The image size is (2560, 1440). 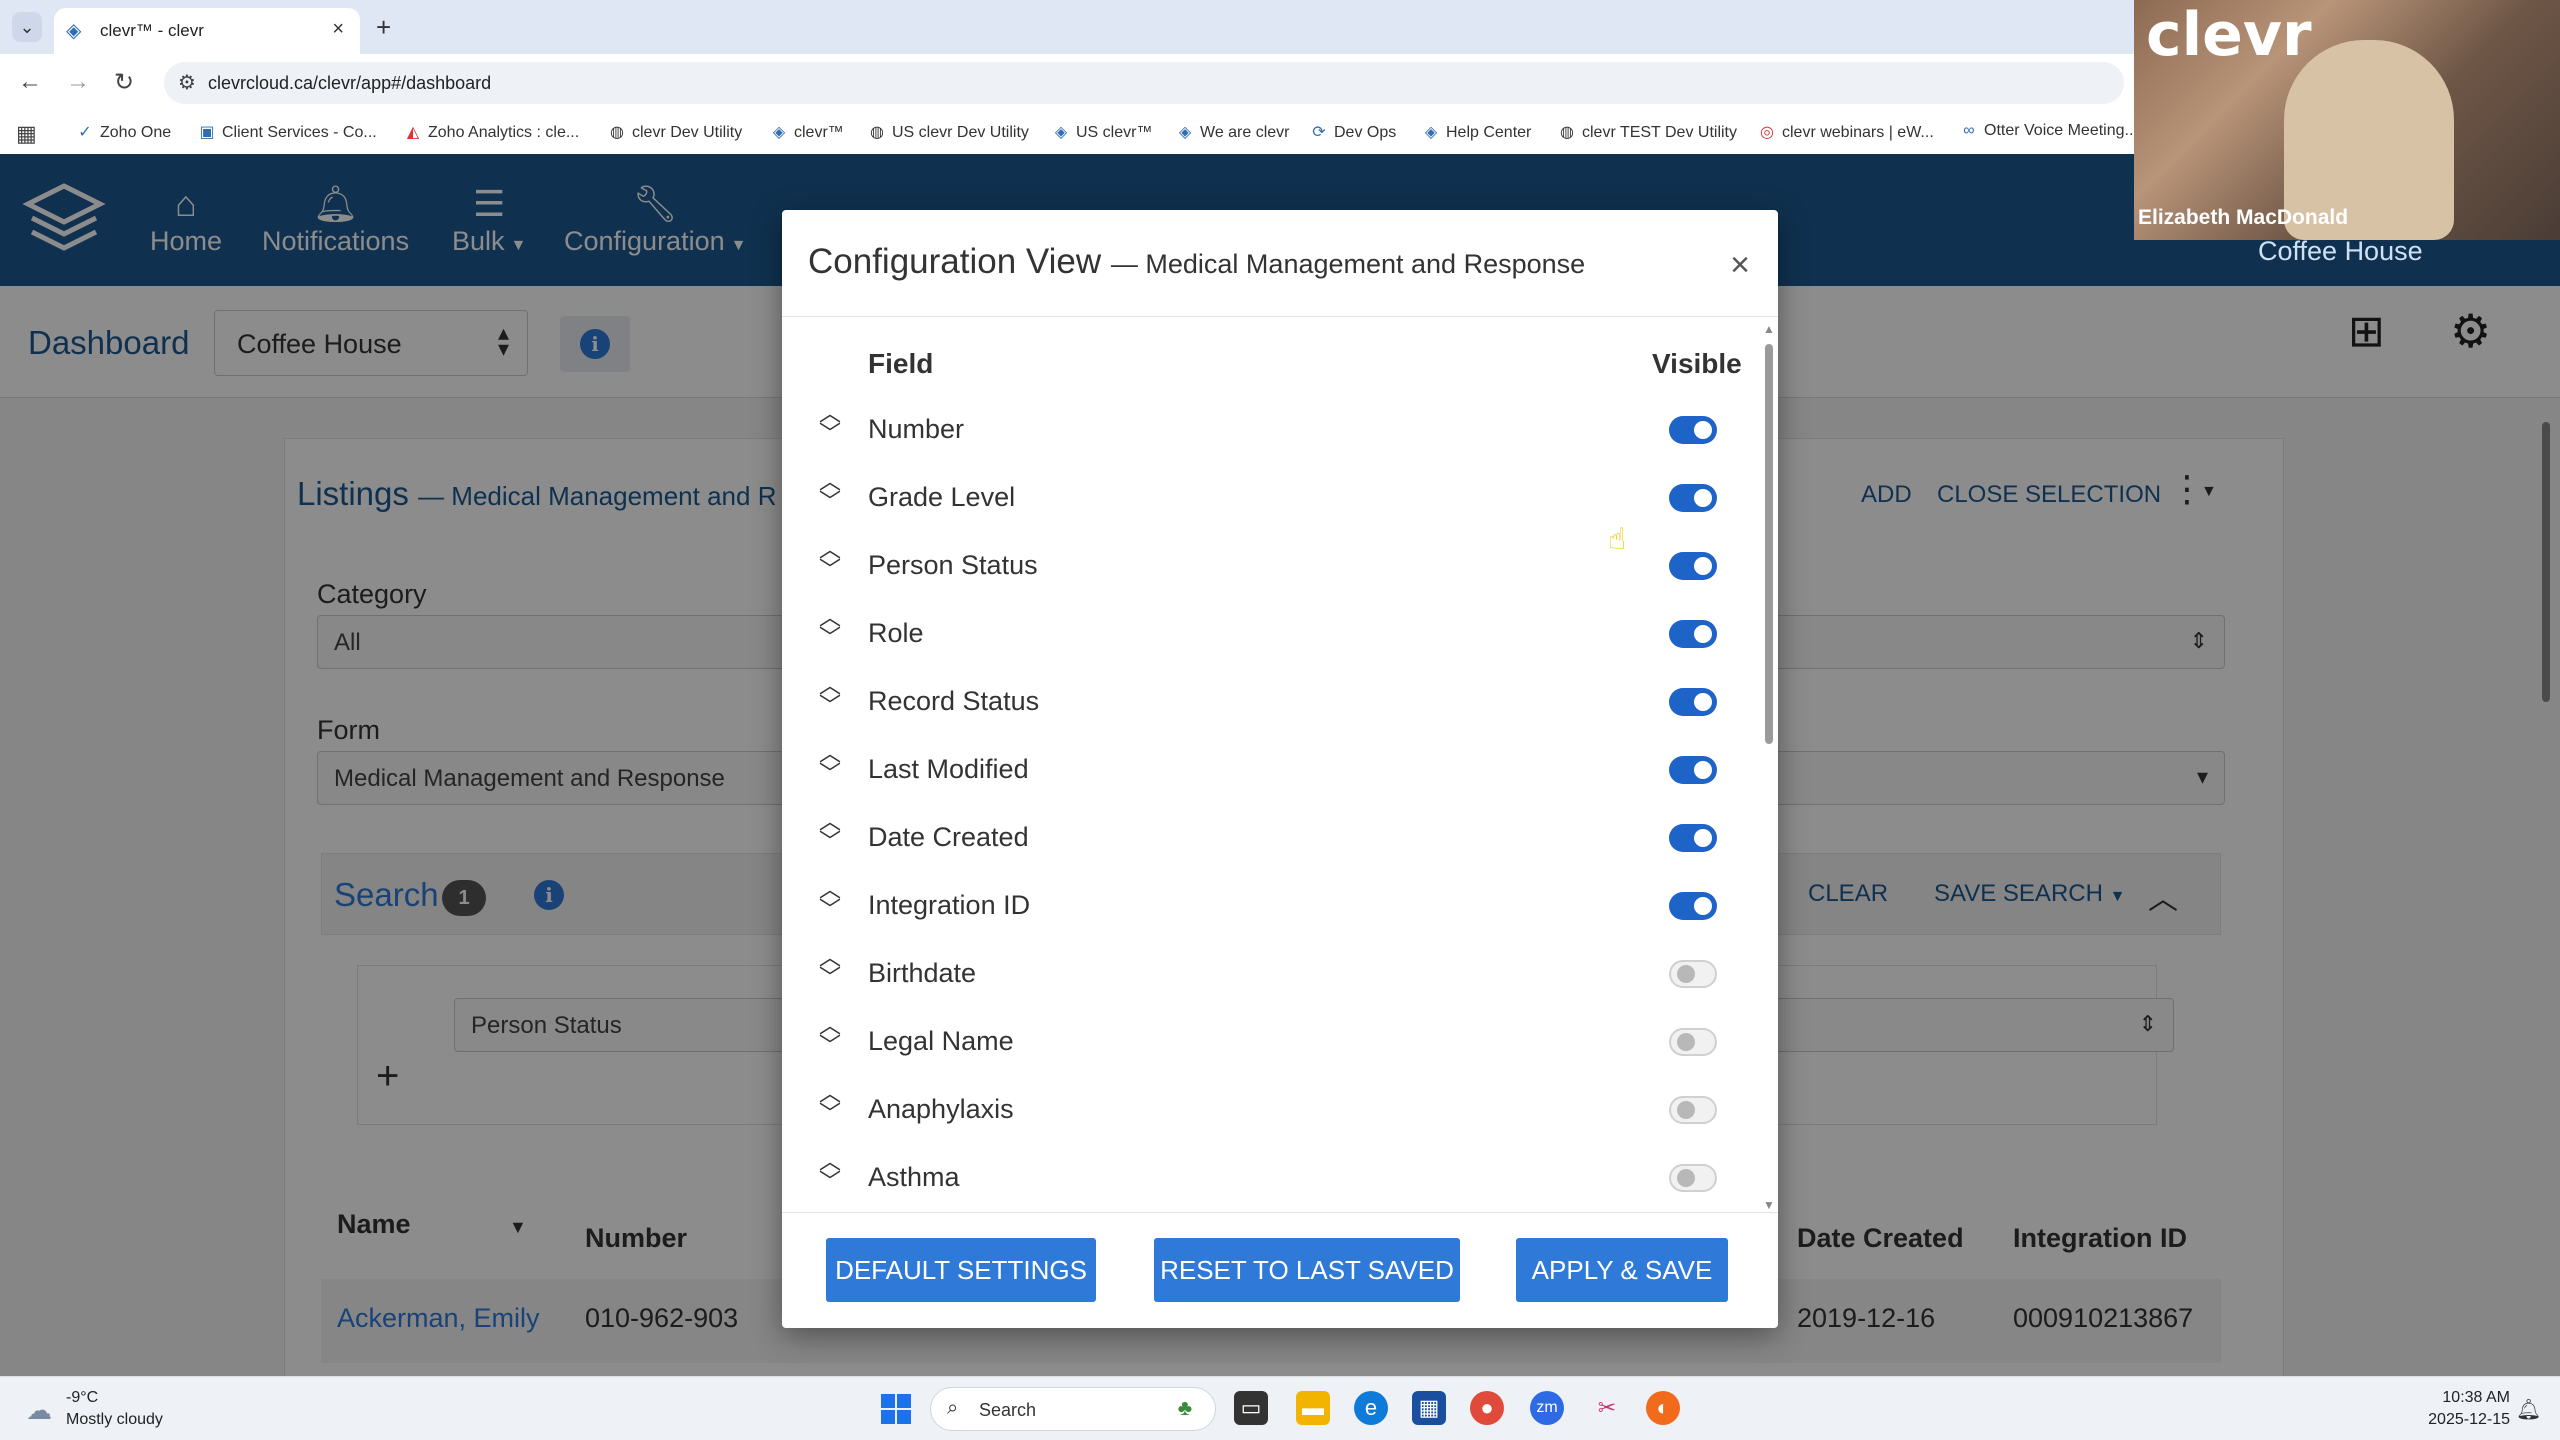 What do you see at coordinates (1262, 566) in the screenshot?
I see `field-row: ︿ ﹀ Person Status` at bounding box center [1262, 566].